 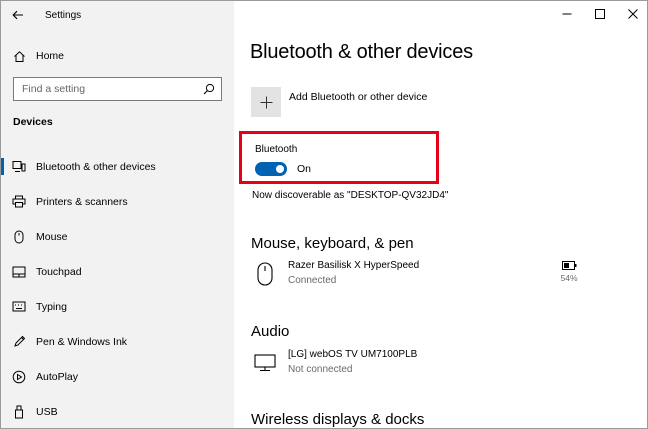 I want to click on mouse-keyboard-pen-heading: Mouse, keyboard, & pen, so click(x=332, y=243).